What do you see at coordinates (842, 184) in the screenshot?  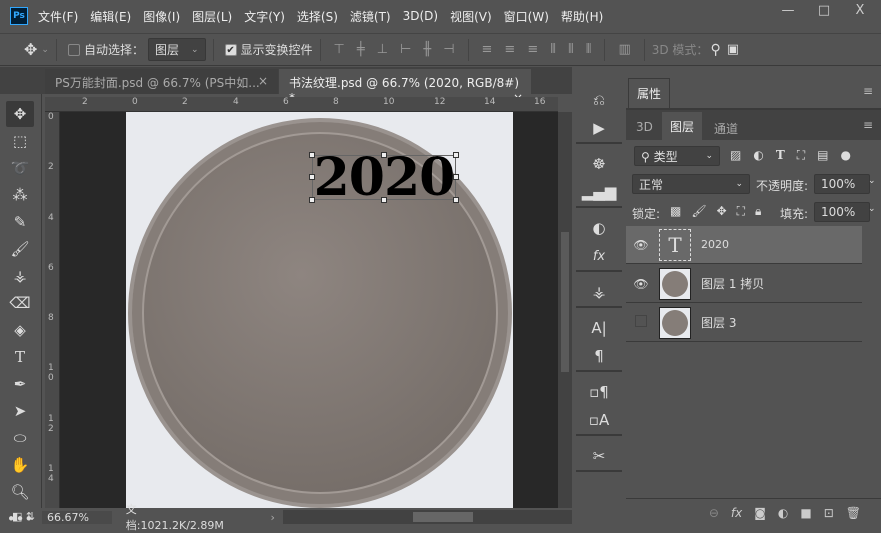 I see `opacity-input: 100%` at bounding box center [842, 184].